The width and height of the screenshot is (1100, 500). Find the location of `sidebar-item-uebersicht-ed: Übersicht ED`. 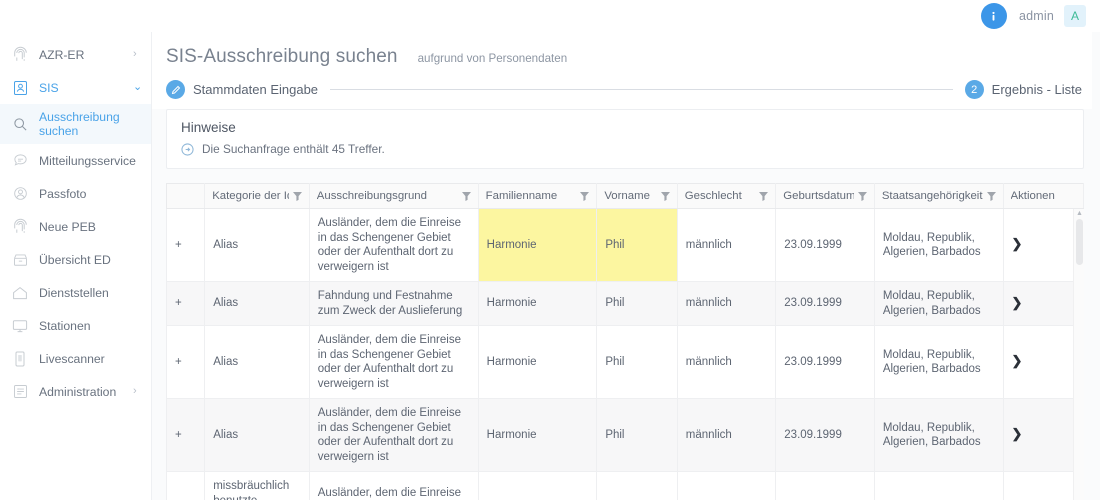

sidebar-item-uebersicht-ed: Übersicht ED is located at coordinates (75, 259).